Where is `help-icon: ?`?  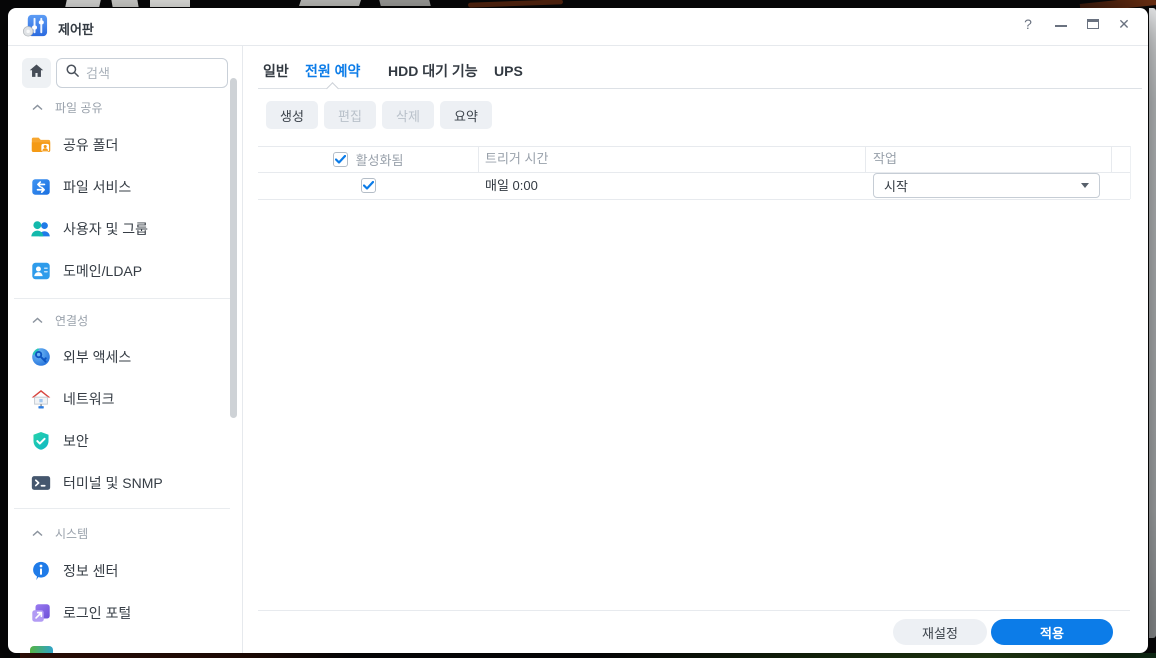 help-icon: ? is located at coordinates (1028, 24).